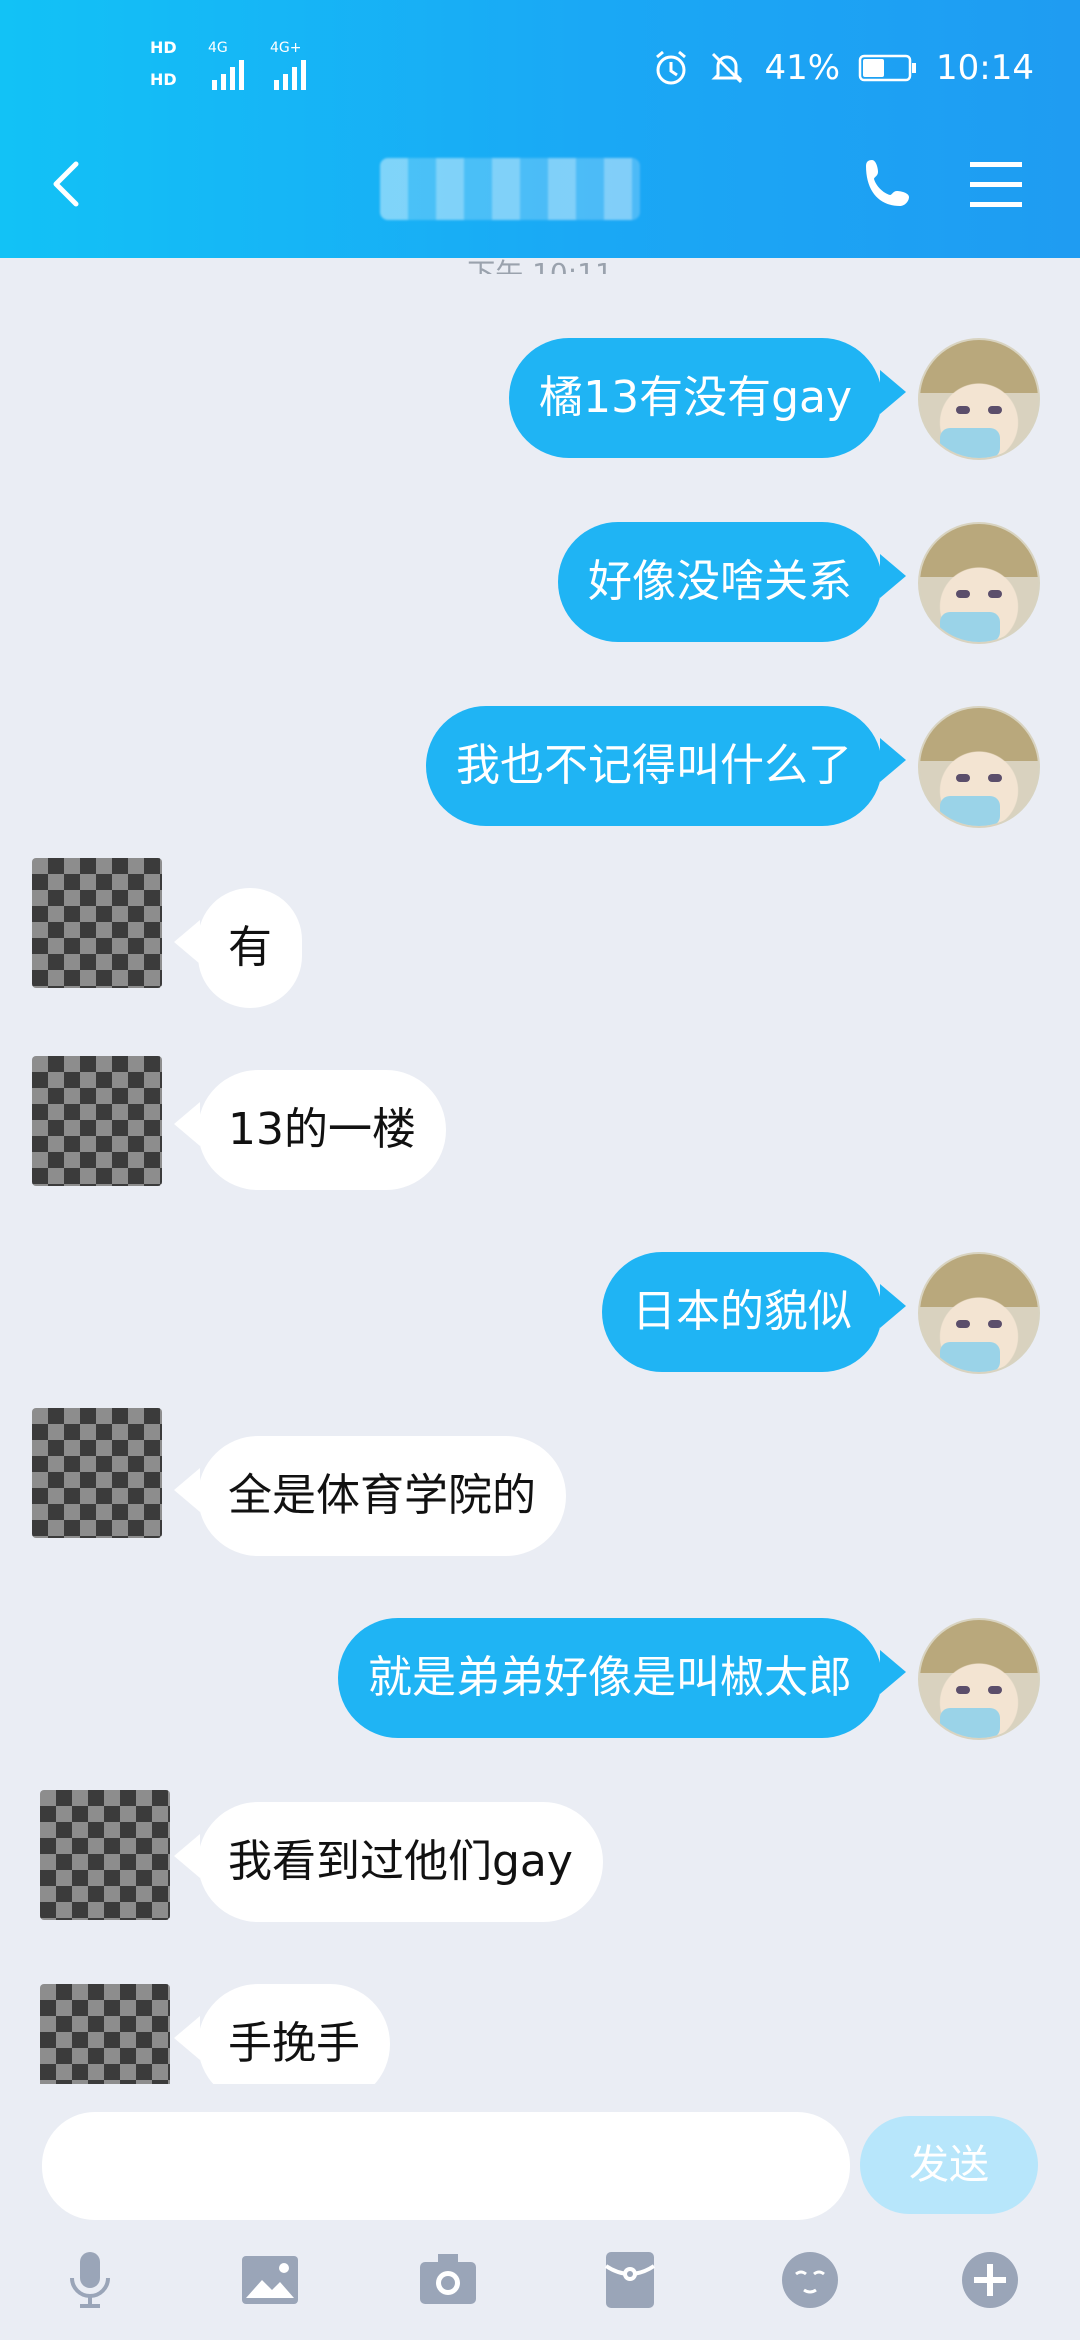 Image resolution: width=1080 pixels, height=2340 pixels. What do you see at coordinates (843, 68) in the screenshot?
I see `status-right: 41% 10:14` at bounding box center [843, 68].